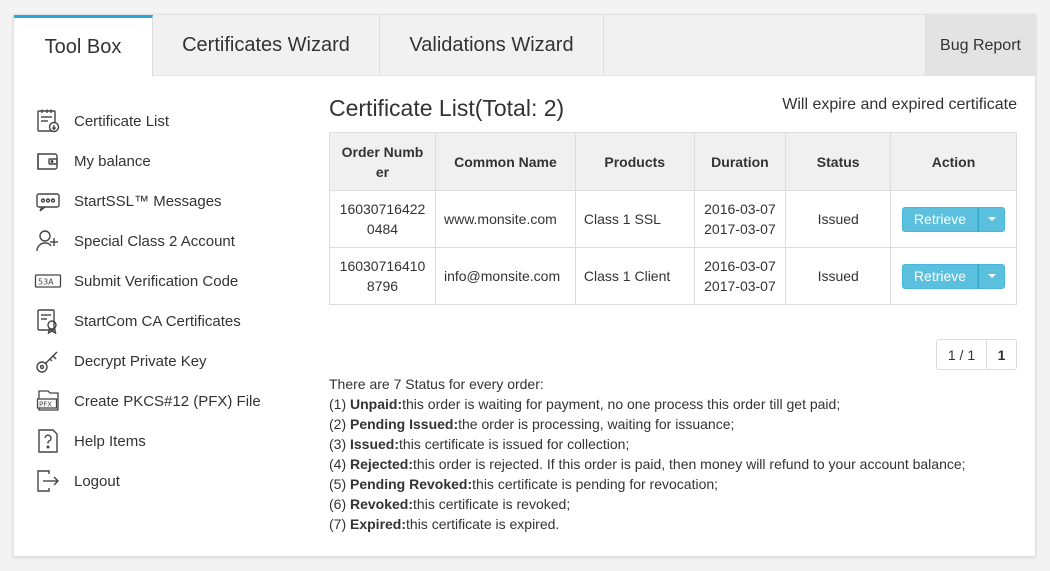 The width and height of the screenshot is (1050, 571). Describe the element at coordinates (112, 161) in the screenshot. I see `sidebar-item-label: My balance` at that location.